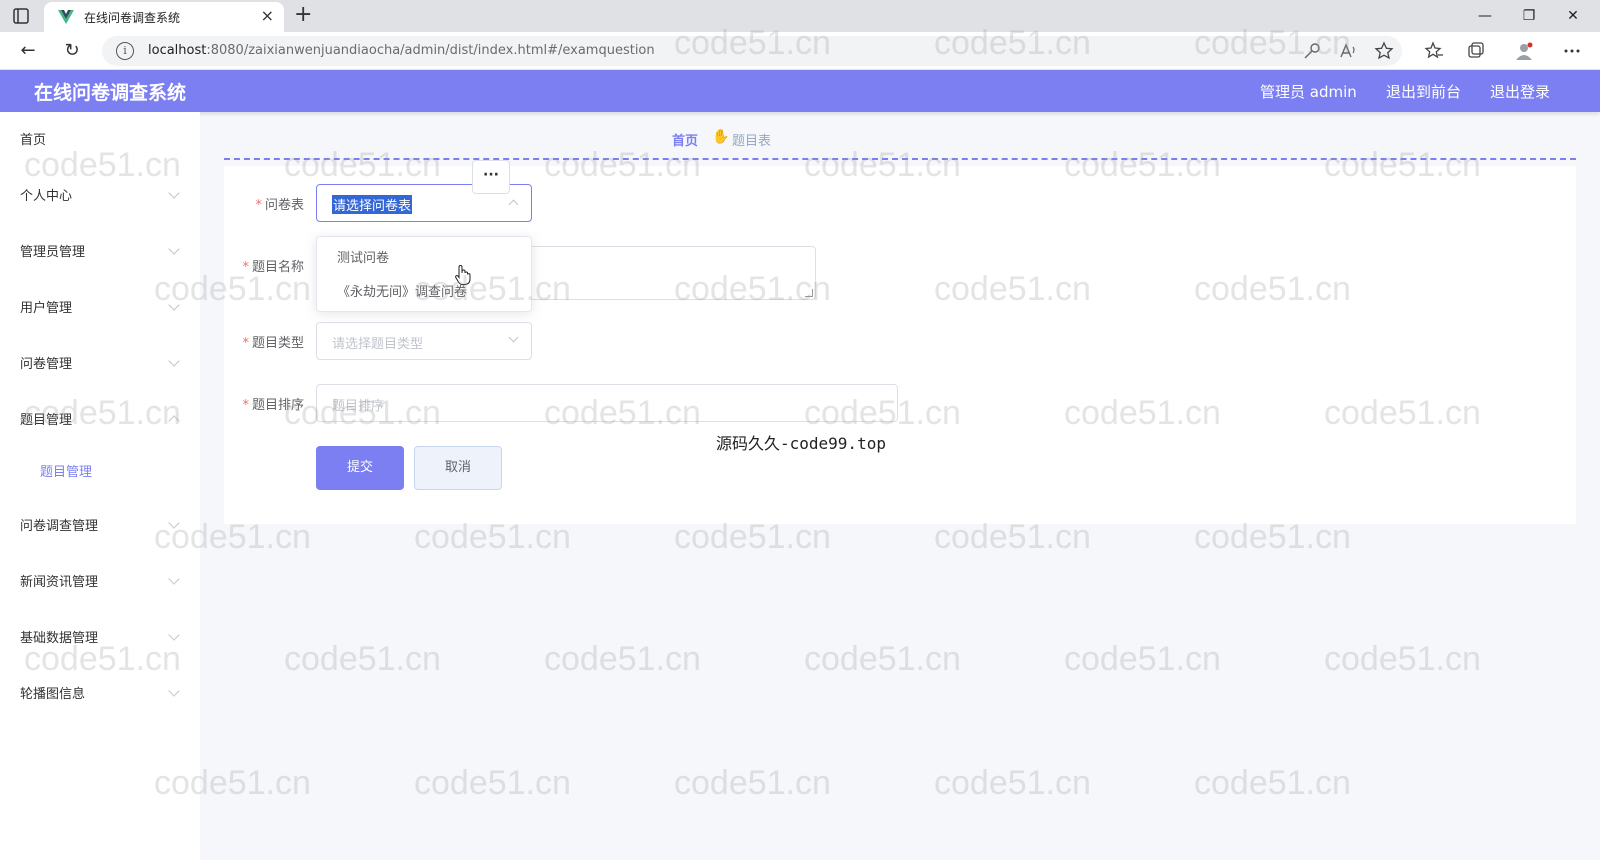 Image resolution: width=1600 pixels, height=860 pixels. Describe the element at coordinates (279, 205) in the screenshot. I see `survey-field-label: * 问卷表` at that location.